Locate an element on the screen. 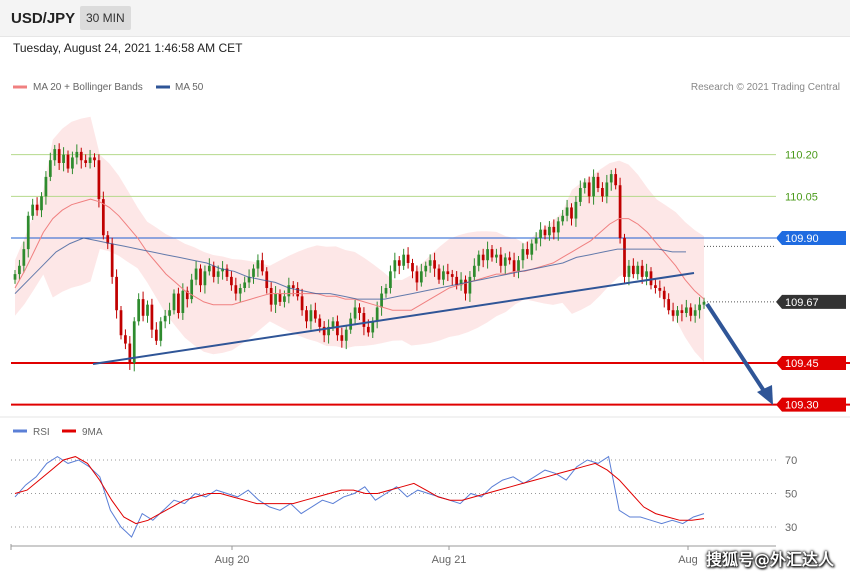  price-tag-label: 109.90 is located at coordinates (802, 239).